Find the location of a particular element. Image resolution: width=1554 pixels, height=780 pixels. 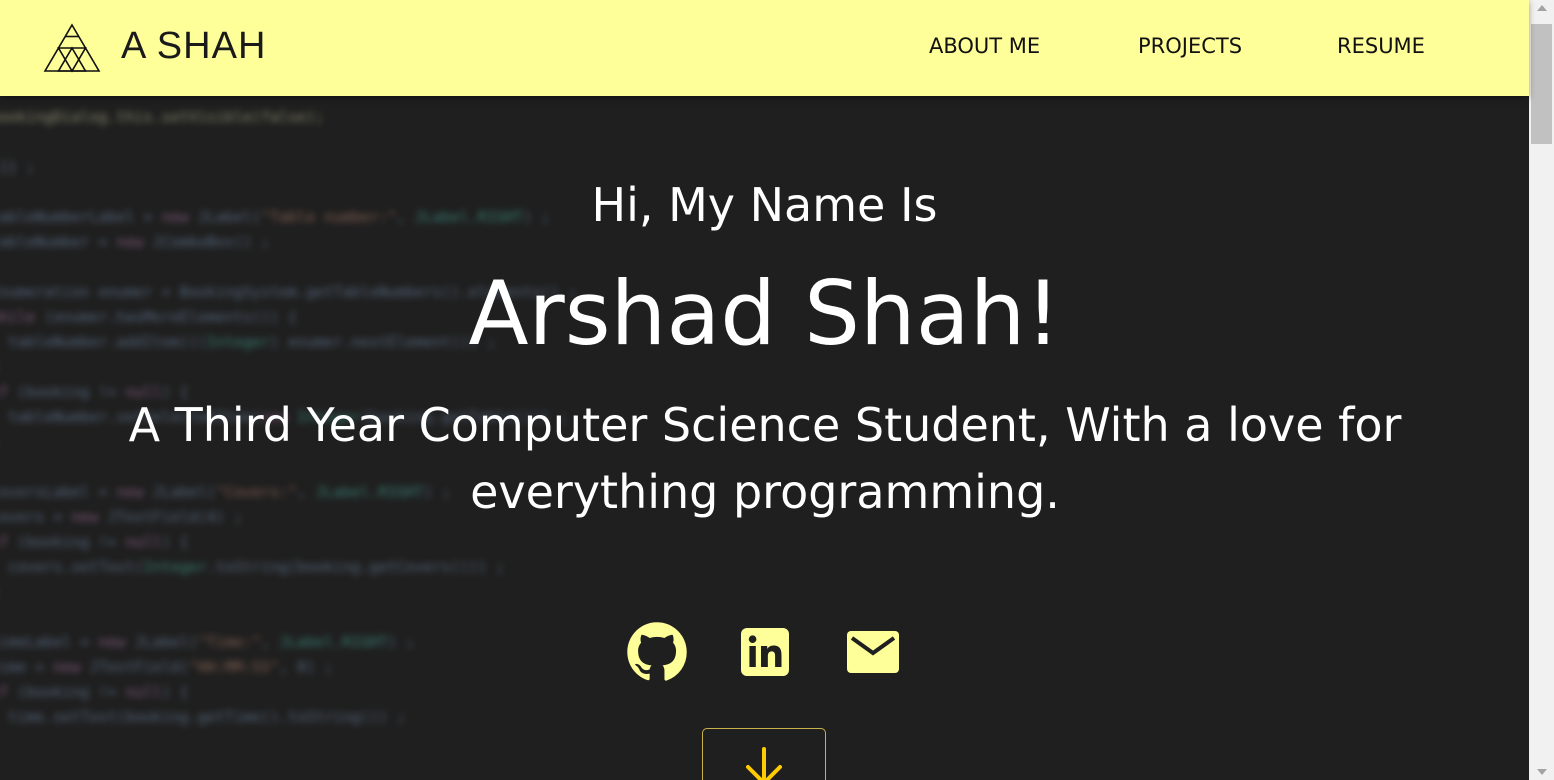

nav-about-me: ABOUT ME is located at coordinates (984, 46).